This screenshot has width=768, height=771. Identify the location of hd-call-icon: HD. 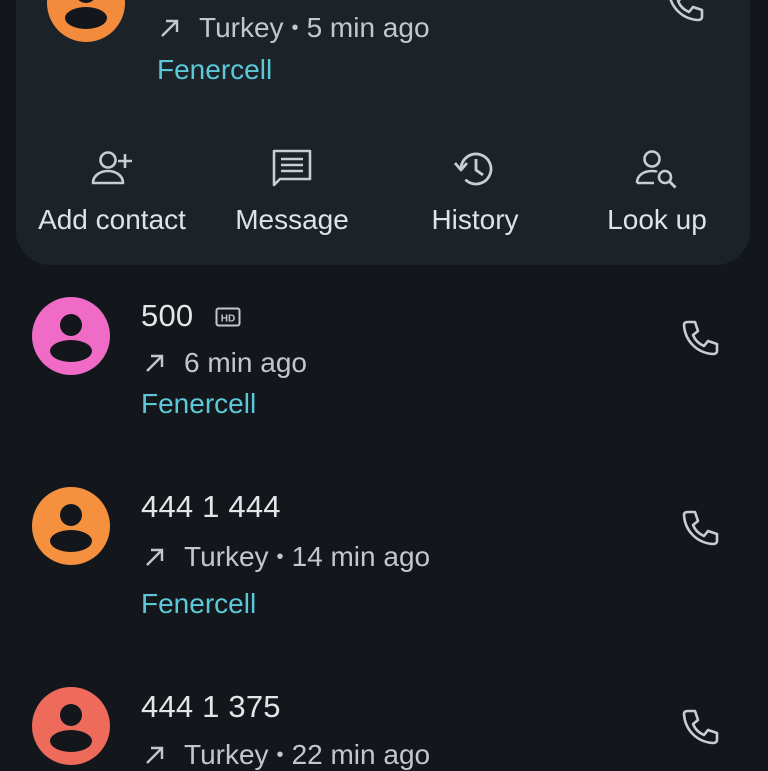
(228, 317).